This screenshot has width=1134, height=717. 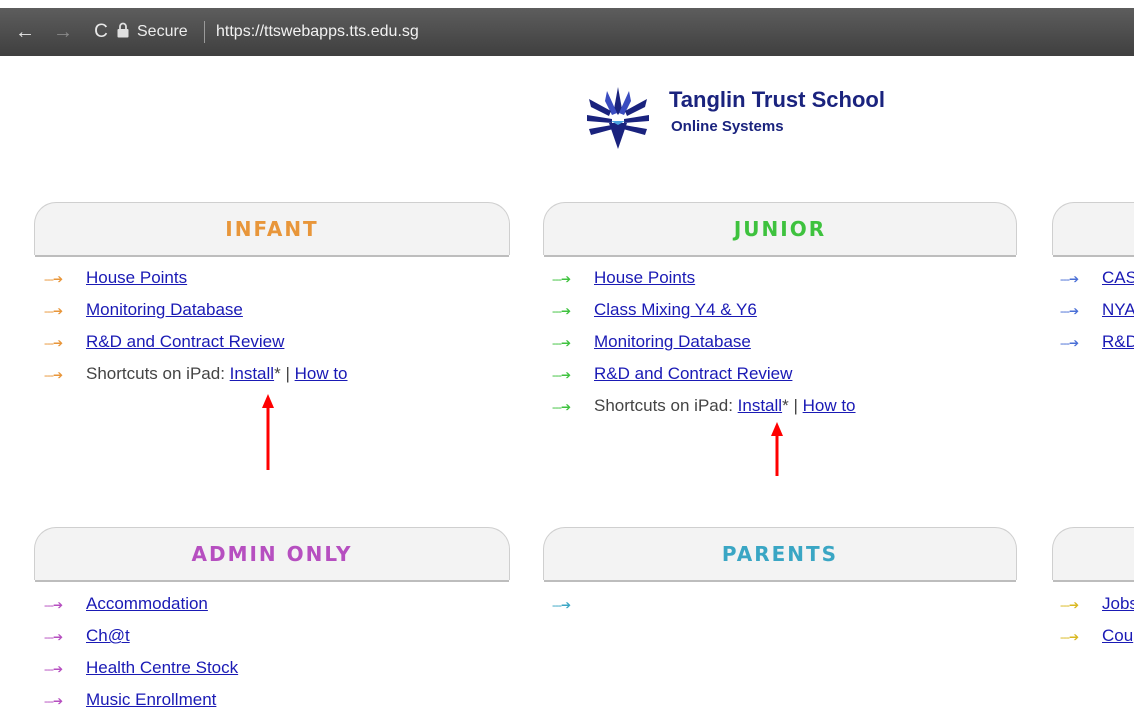 I want to click on list-item: ---➔ Cou, so click(x=1097, y=636).